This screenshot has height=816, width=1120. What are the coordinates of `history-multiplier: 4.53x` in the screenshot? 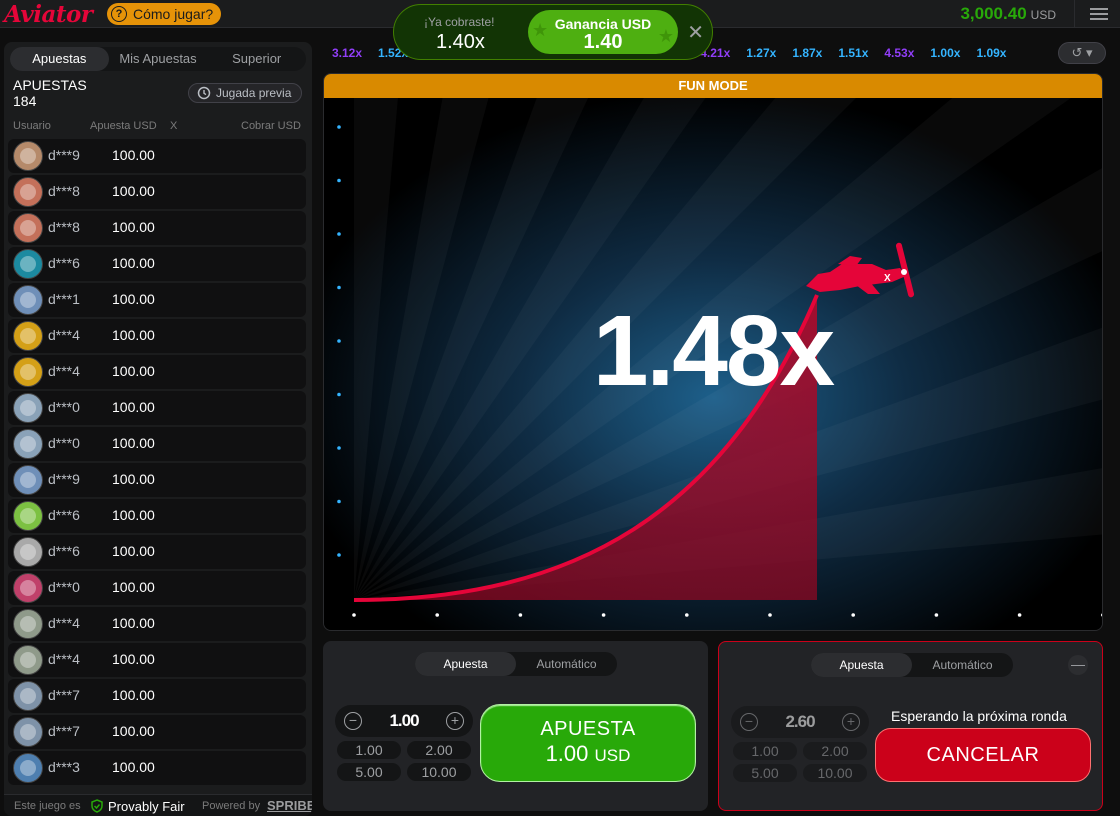 It's located at (899, 53).